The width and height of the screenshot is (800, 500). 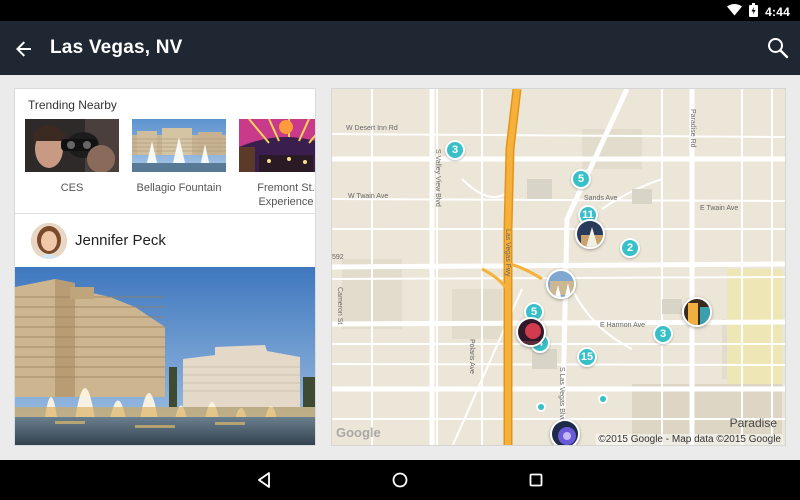 What do you see at coordinates (400, 48) in the screenshot?
I see `app-bar: Las Vegas, NV` at bounding box center [400, 48].